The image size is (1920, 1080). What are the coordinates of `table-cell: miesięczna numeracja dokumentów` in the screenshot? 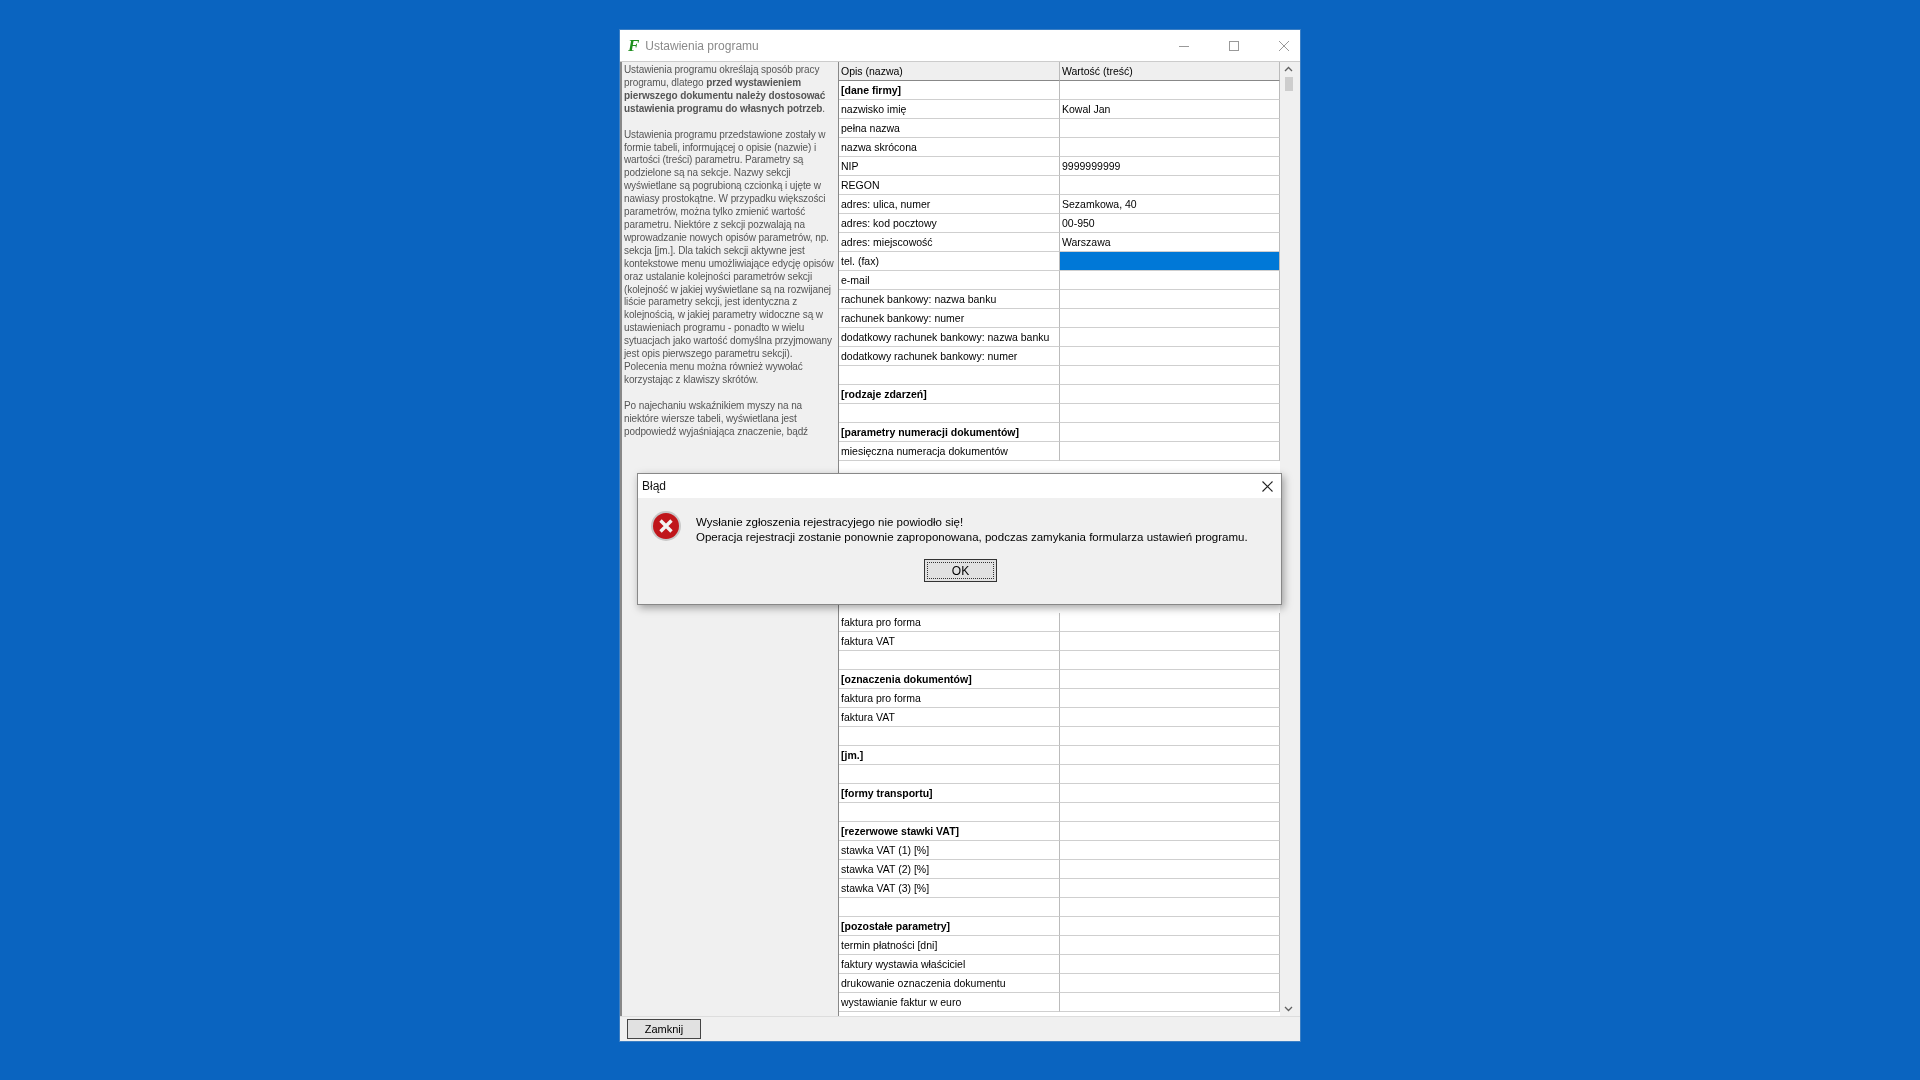 It's located at (949, 451).